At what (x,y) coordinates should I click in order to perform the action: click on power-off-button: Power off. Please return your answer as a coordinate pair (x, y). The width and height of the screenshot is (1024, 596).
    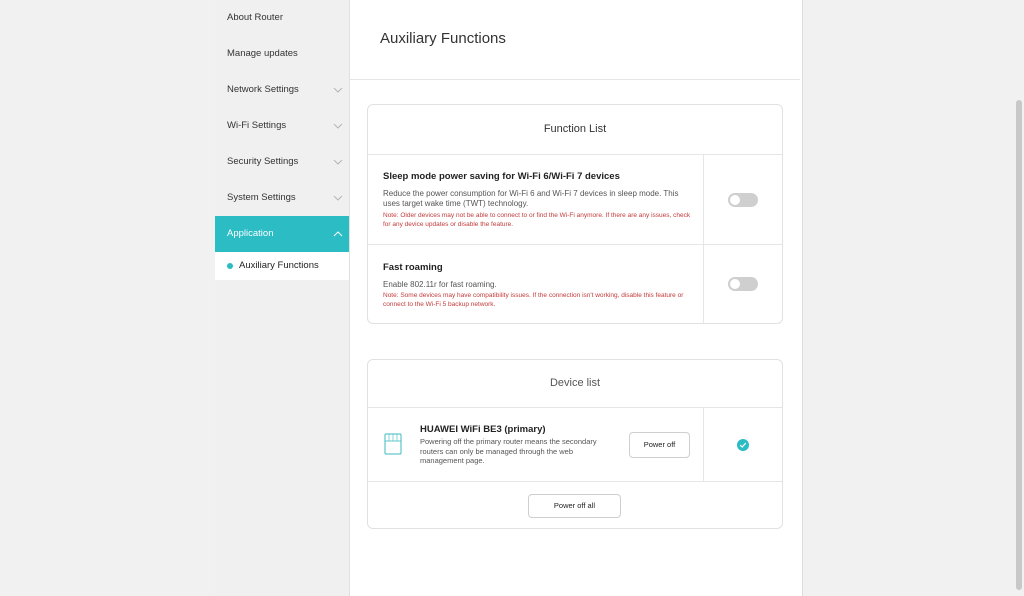
    Looking at the image, I should click on (659, 445).